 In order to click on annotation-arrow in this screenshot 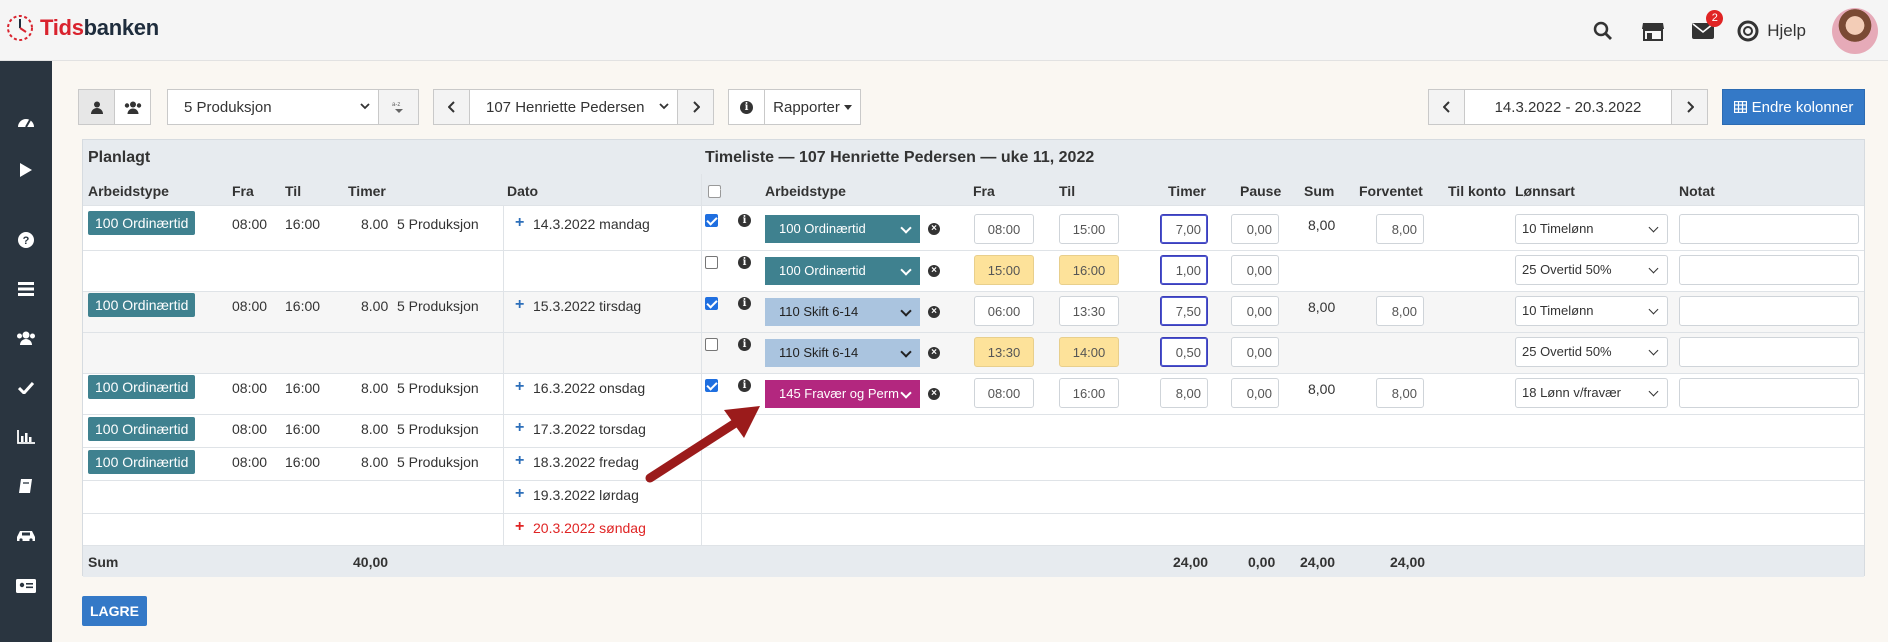, I will do `click(702, 444)`.